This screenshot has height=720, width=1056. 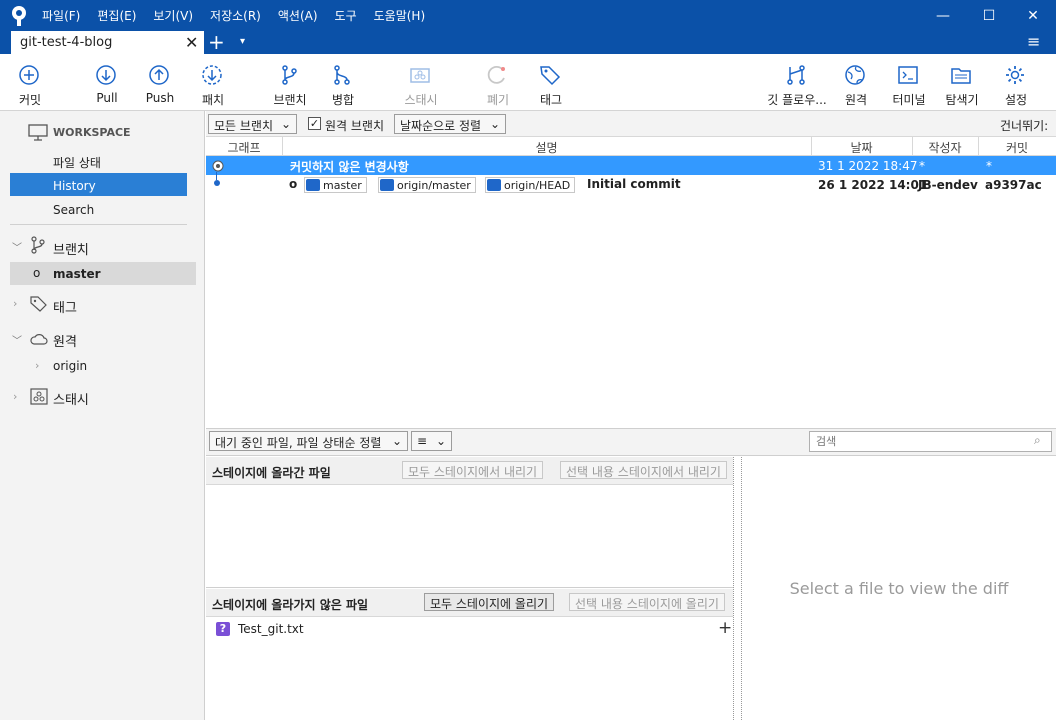 What do you see at coordinates (77, 274) in the screenshot?
I see `sidebar-item-master: master` at bounding box center [77, 274].